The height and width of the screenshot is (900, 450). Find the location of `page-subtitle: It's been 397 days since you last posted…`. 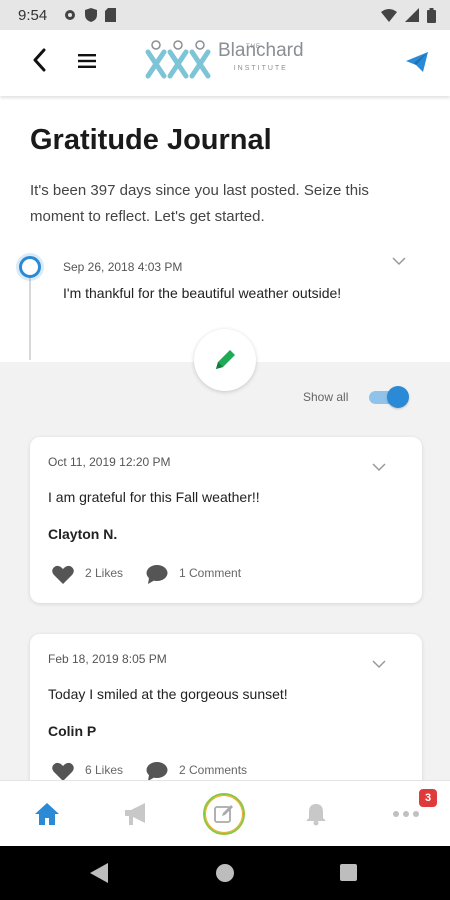

page-subtitle: It's been 397 days since you last posted… is located at coordinates (199, 203).